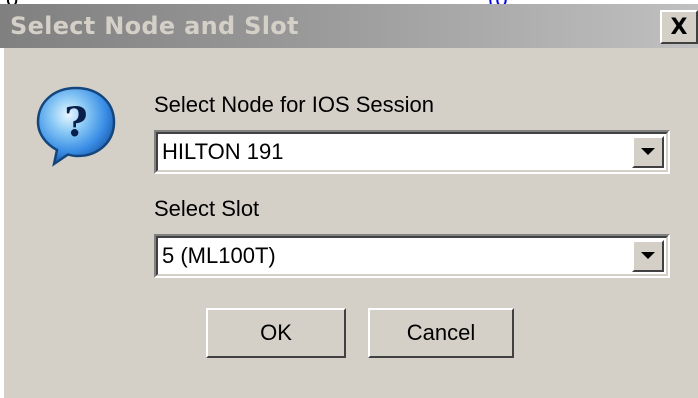 Image resolution: width=698 pixels, height=398 pixels. I want to click on close-icon: X, so click(679, 27).